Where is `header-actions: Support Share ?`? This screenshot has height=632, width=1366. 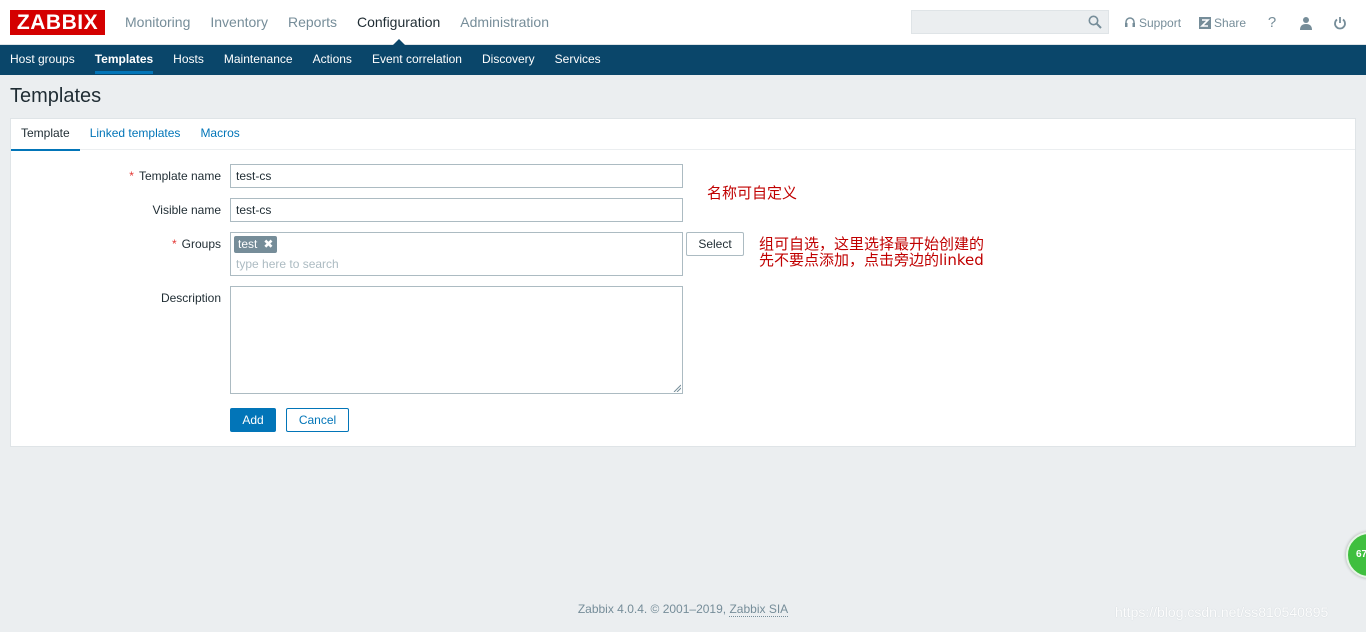
header-actions: Support Share ? is located at coordinates (1245, 22).